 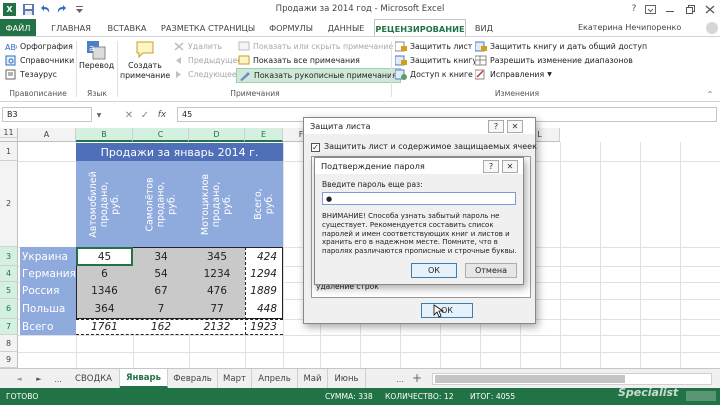 What do you see at coordinates (299, 60) in the screenshot?
I see `show-all-comments-button: Показать все примечания` at bounding box center [299, 60].